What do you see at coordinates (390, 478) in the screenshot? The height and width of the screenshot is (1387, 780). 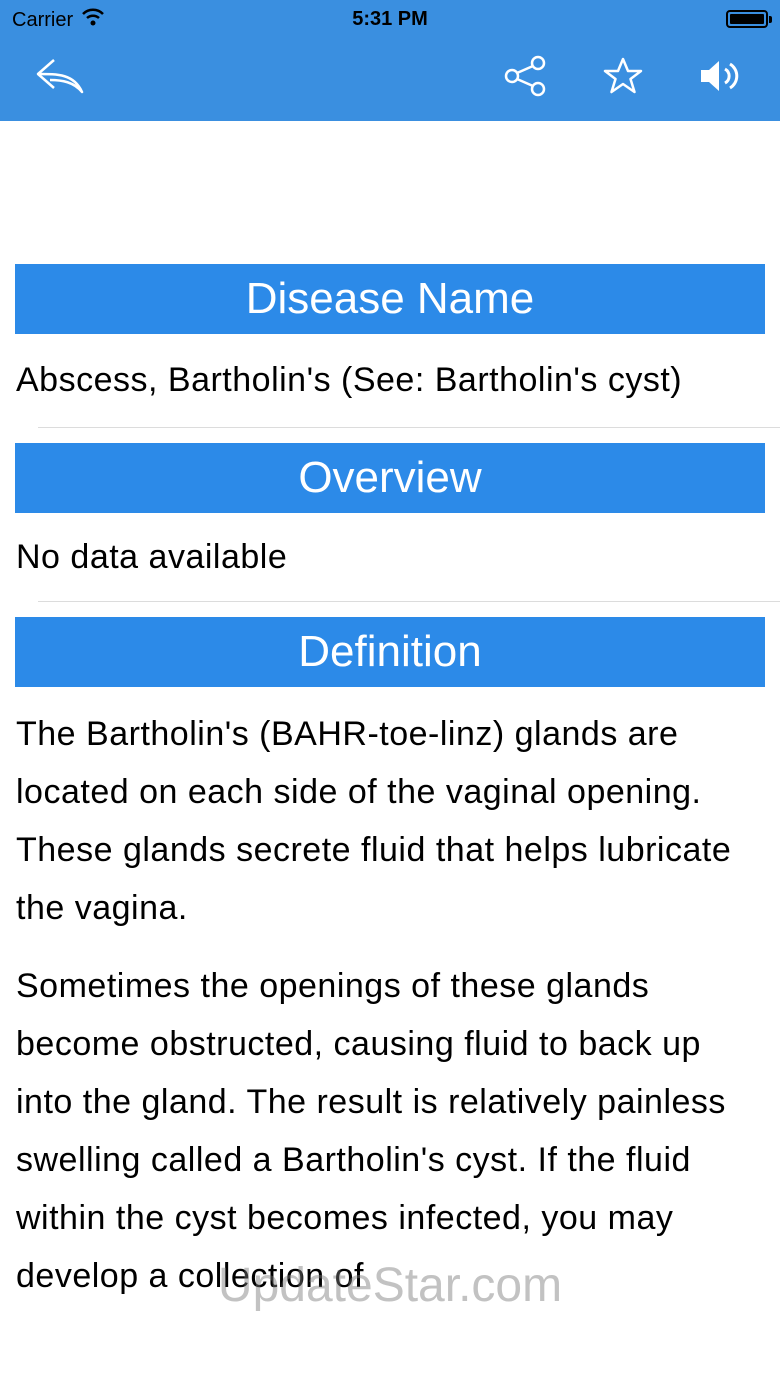 I see `section-header-overview: Overview` at bounding box center [390, 478].